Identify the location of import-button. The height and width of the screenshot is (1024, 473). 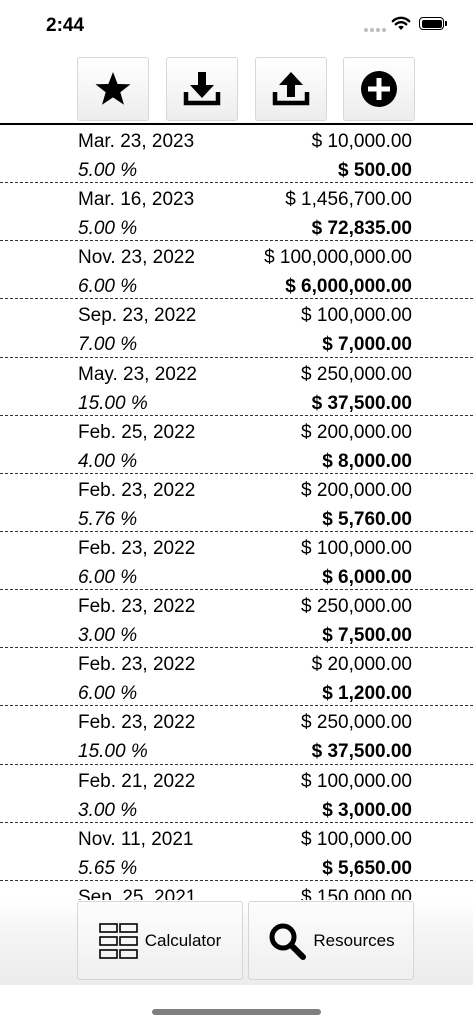
(202, 89).